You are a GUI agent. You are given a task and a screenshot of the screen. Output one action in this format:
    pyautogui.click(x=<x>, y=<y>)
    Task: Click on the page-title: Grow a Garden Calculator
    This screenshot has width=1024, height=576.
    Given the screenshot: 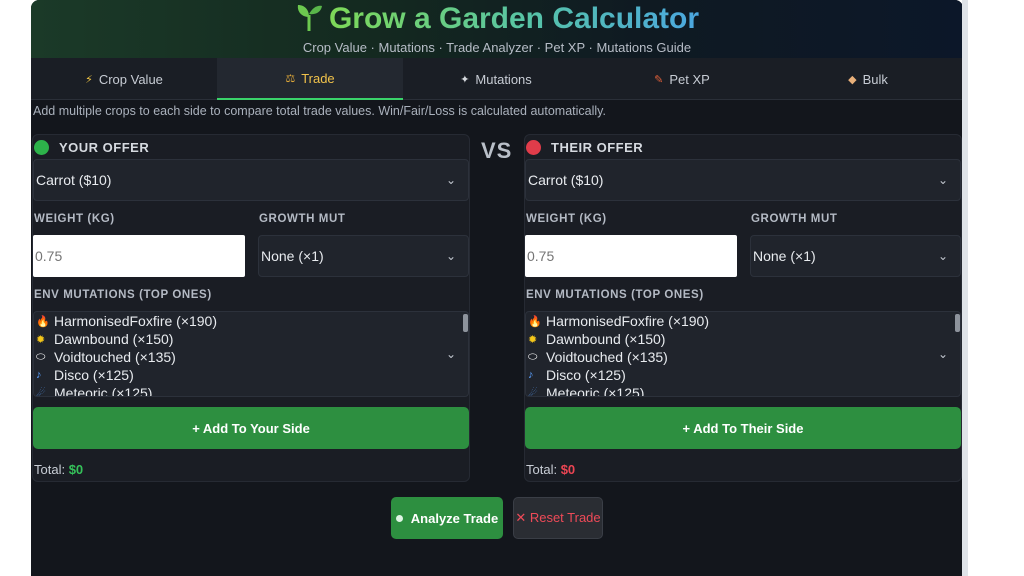 What is the action you would take?
    pyautogui.click(x=497, y=21)
    